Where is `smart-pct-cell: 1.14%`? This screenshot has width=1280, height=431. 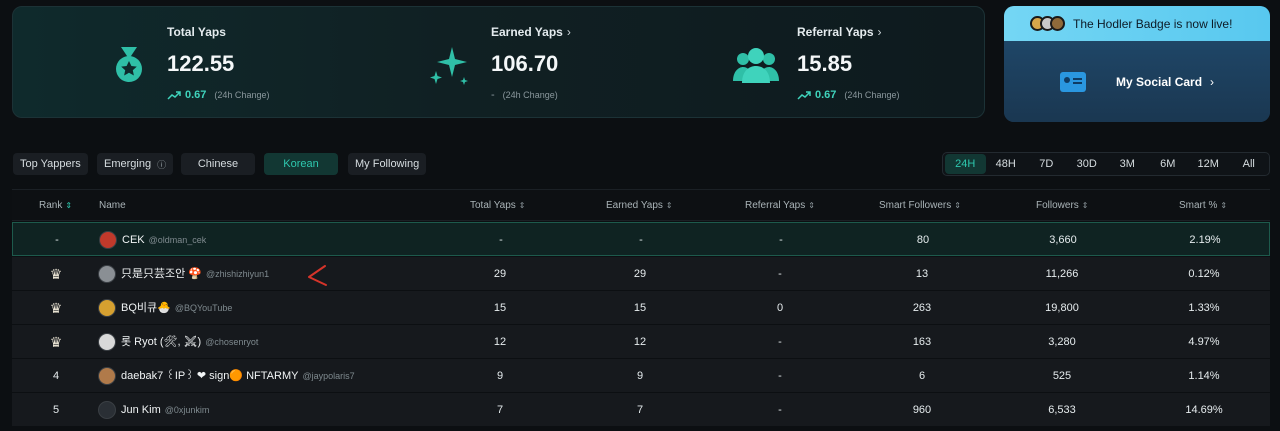
smart-pct-cell: 1.14% is located at coordinates (1204, 376).